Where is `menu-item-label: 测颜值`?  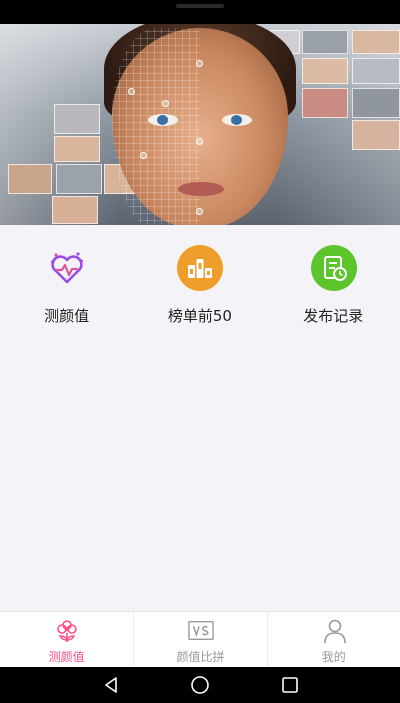
menu-item-label: 测颜值 is located at coordinates (67, 316).